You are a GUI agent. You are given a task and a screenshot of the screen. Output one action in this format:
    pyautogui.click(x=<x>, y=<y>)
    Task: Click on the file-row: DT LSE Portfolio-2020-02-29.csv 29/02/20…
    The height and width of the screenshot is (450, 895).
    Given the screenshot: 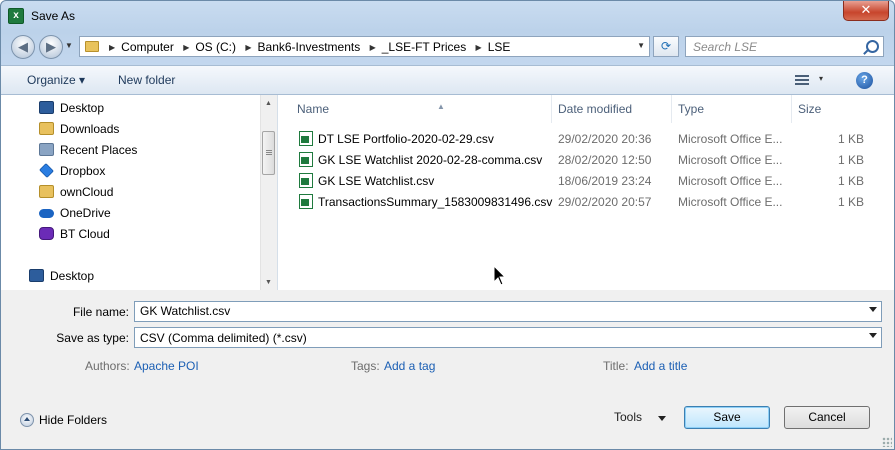 What is the action you would take?
    pyautogui.click(x=578, y=138)
    